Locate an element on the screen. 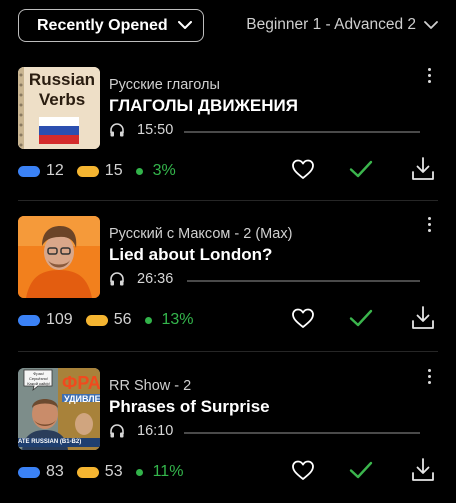 The image size is (456, 503). lesson-title: Lied about London? is located at coordinates (190, 255).